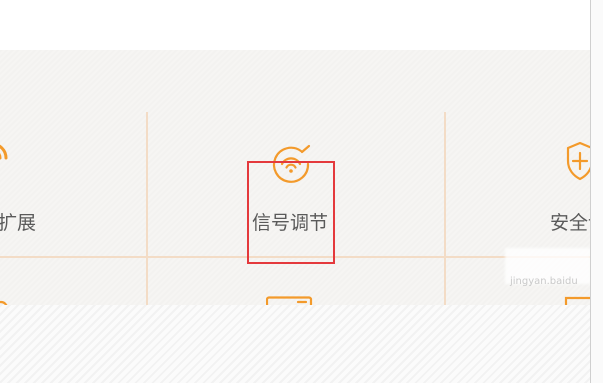  Describe the element at coordinates (544, 281) in the screenshot. I see `watermark-text: jingyan.baidu` at that location.